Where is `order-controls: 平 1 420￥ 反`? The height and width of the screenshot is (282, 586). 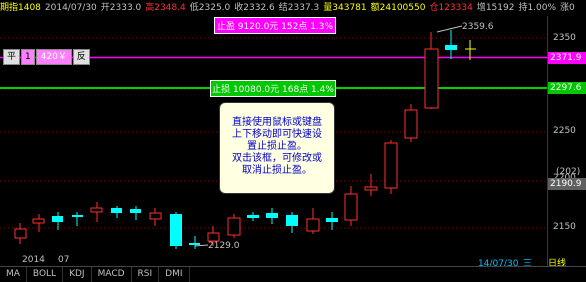 order-controls: 平 1 420￥ 反 is located at coordinates (46, 57).